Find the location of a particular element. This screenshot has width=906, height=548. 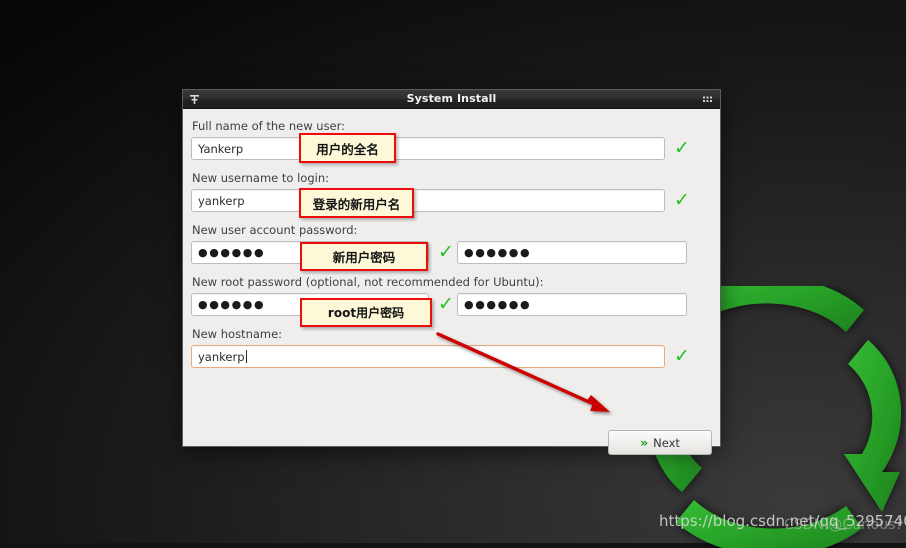

rootpassword-row: ●●●●●● ✓ ●●●●●● is located at coordinates (451, 304).